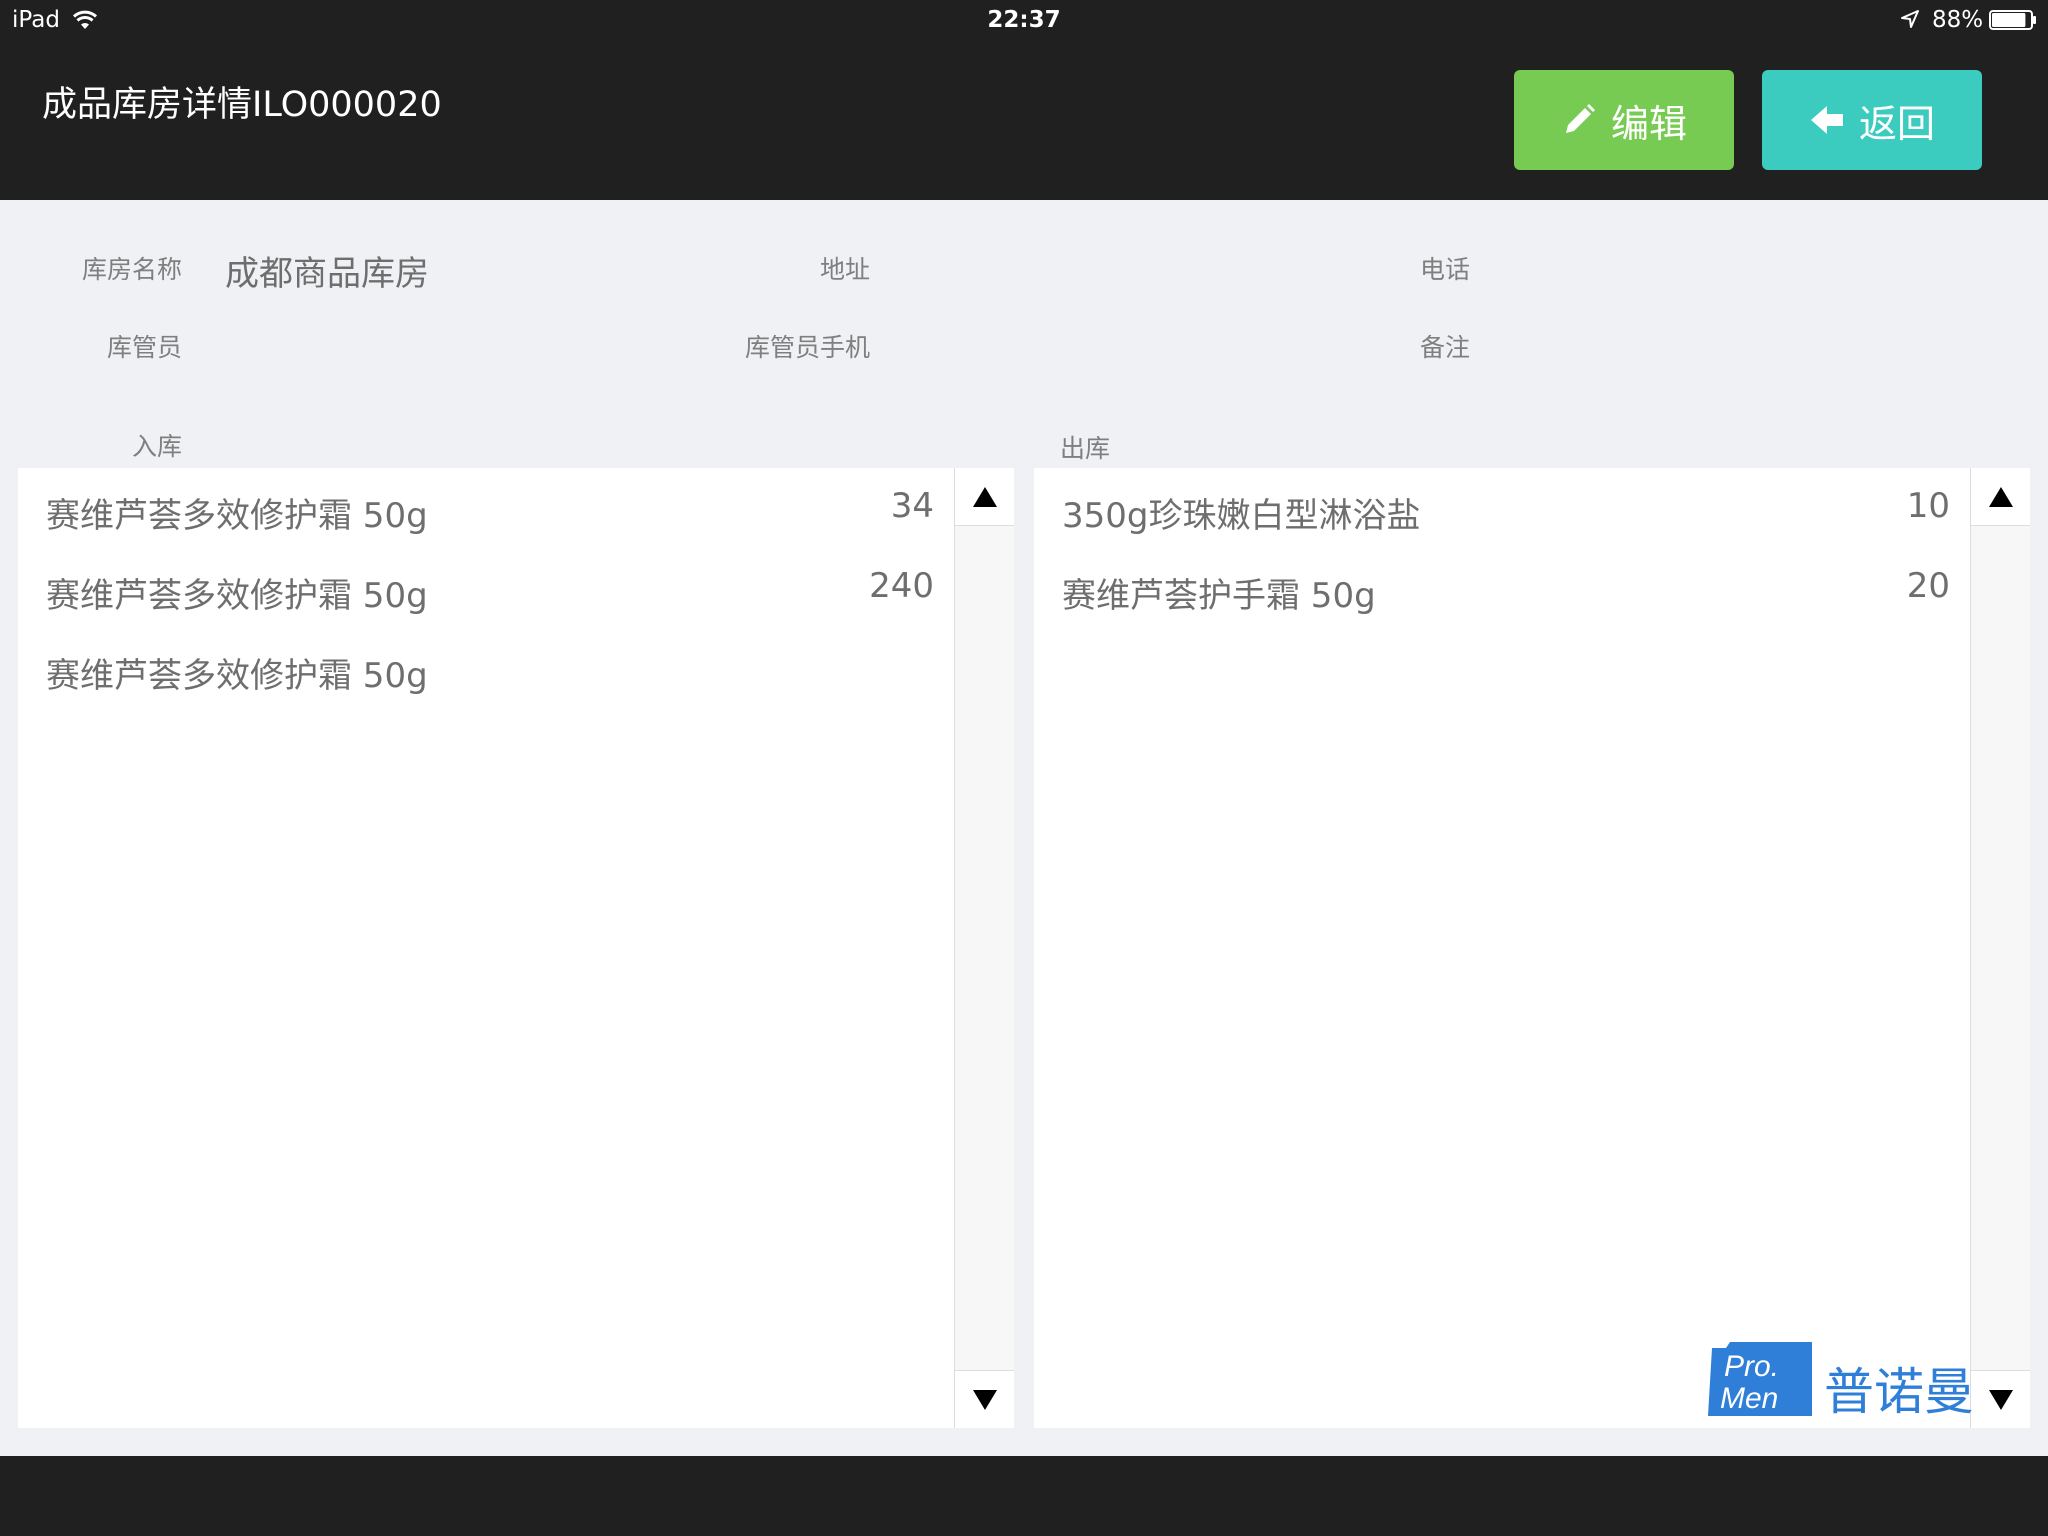  I want to click on warehouse-name-label: 库房名称, so click(131, 269).